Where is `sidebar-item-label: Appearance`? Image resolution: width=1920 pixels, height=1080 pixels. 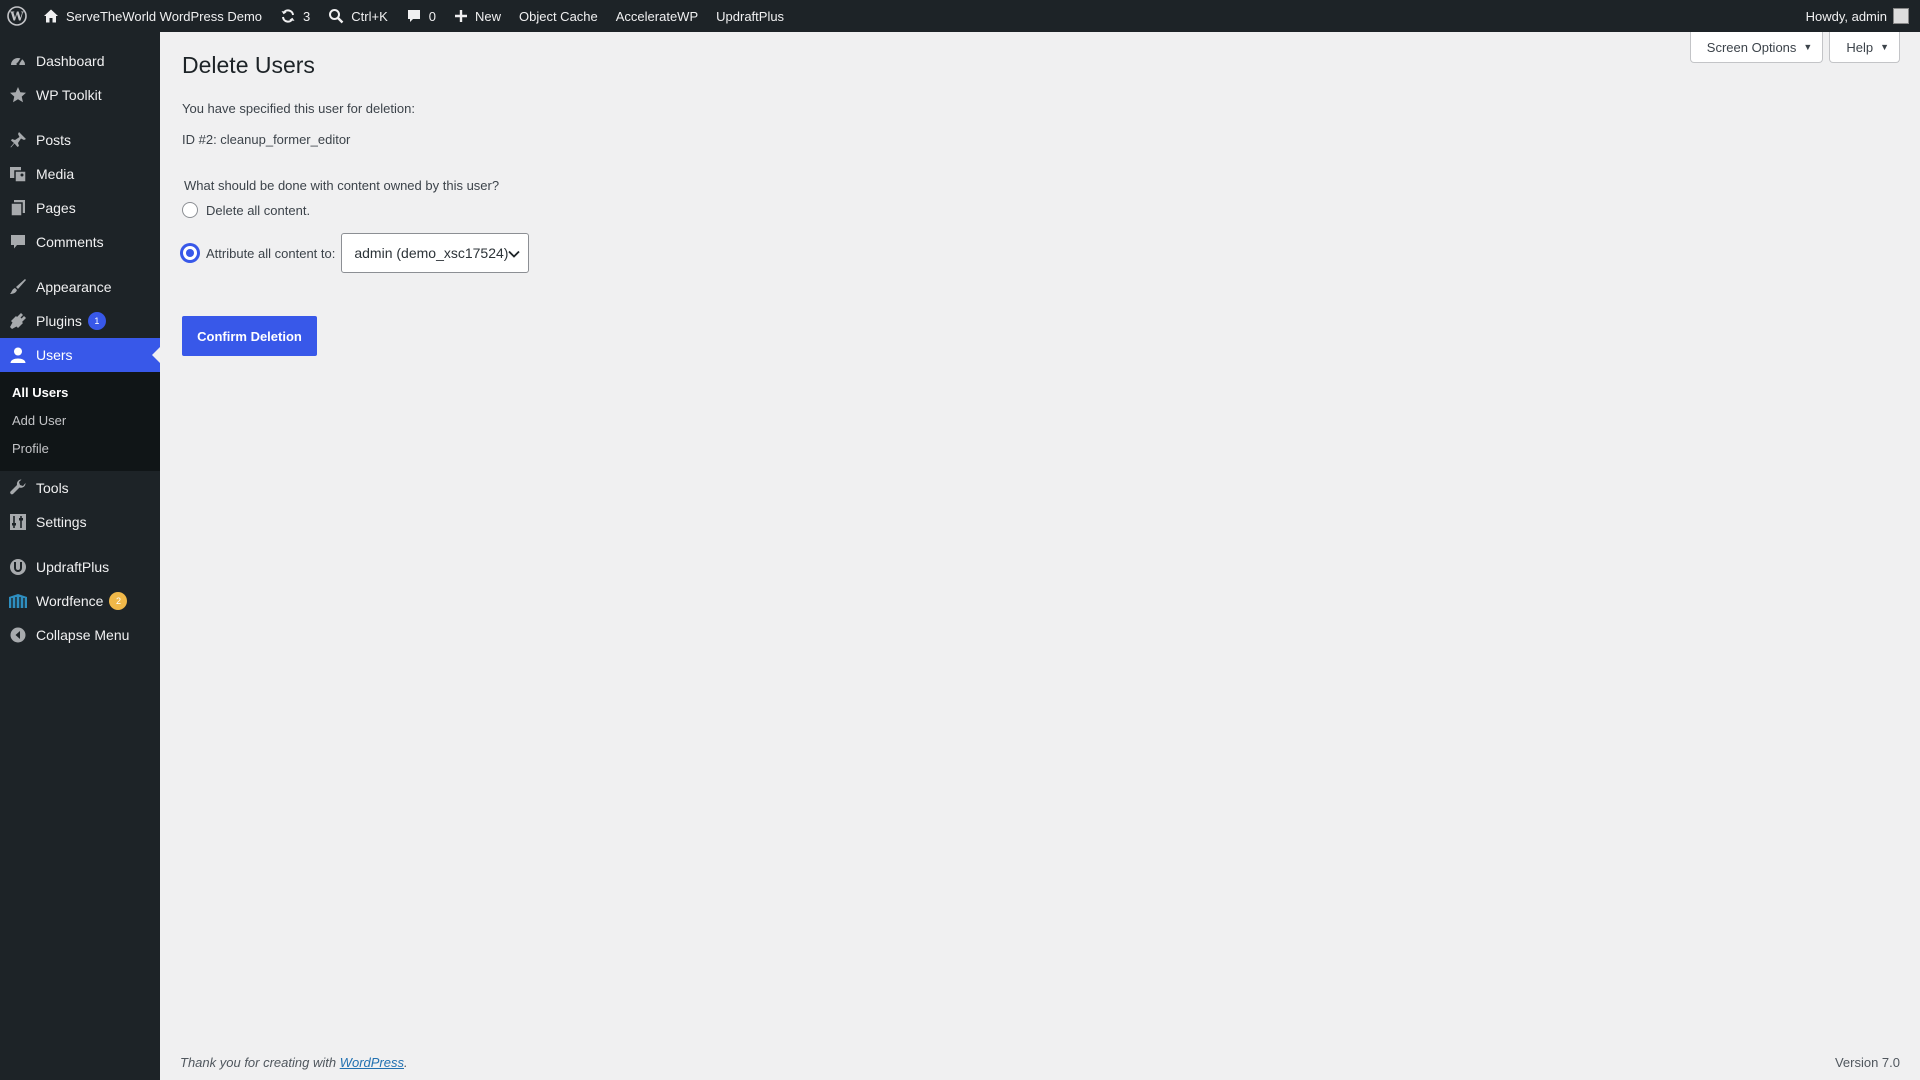
sidebar-item-label: Appearance is located at coordinates (74, 287).